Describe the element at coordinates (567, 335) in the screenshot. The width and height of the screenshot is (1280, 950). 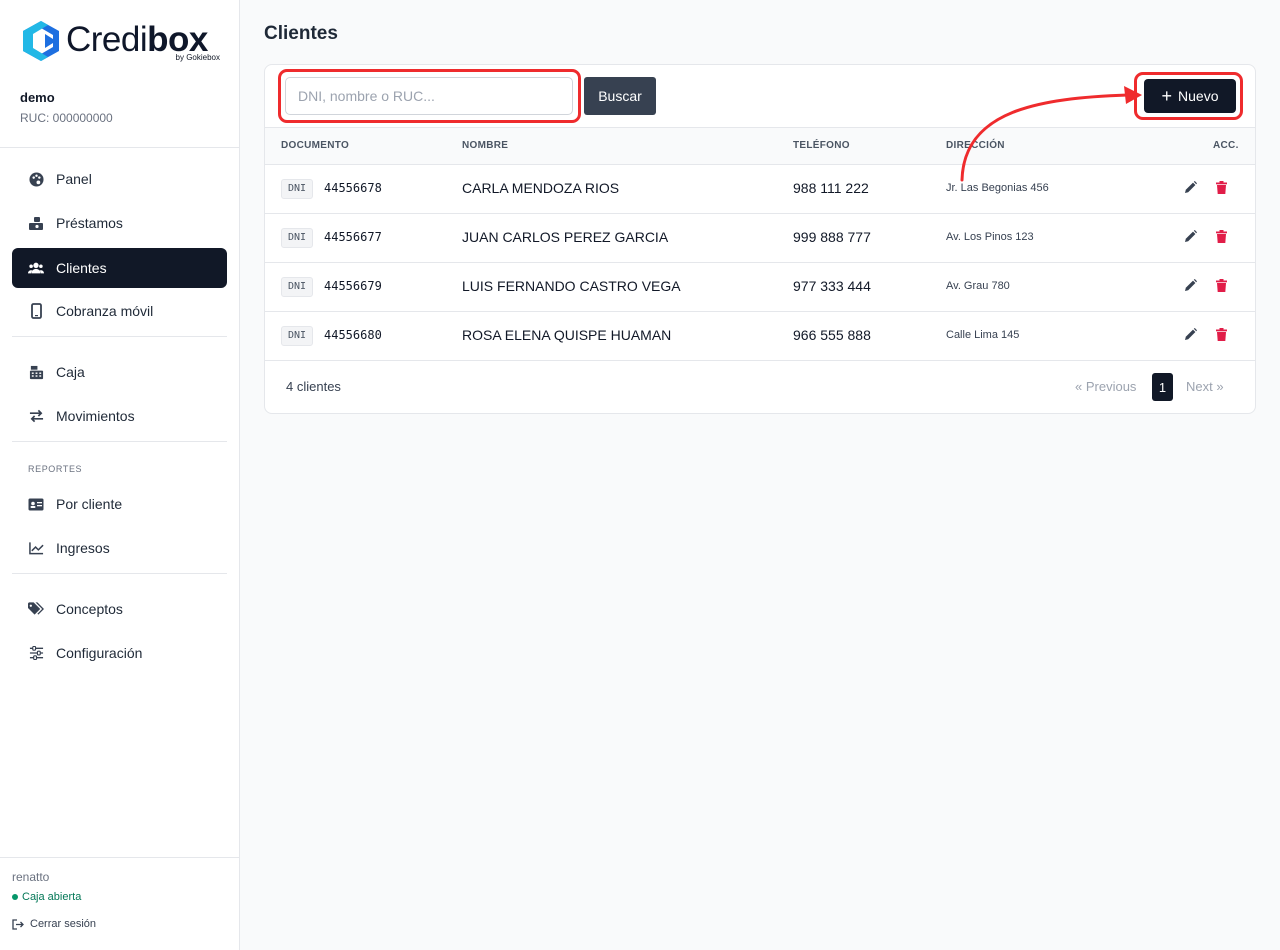
I see `client-name: ROSA ELENA QUISPE HUAMAN` at that location.